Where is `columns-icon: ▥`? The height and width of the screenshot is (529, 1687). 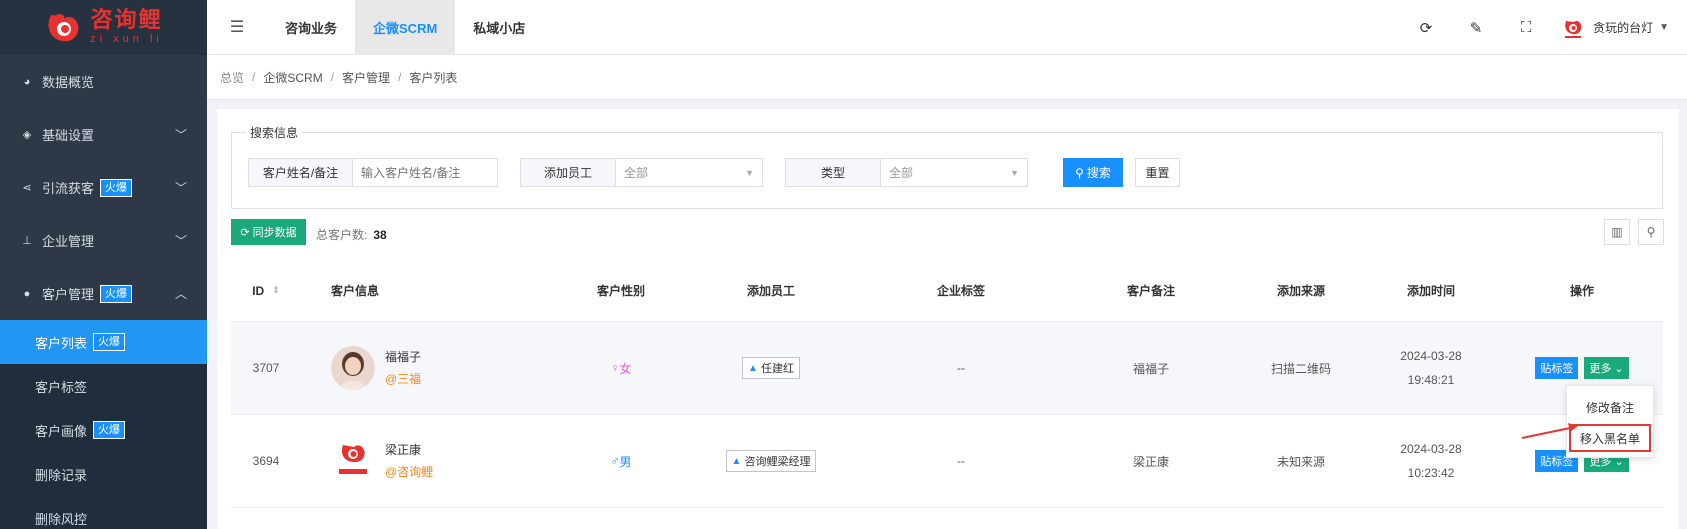
columns-icon: ▥ is located at coordinates (1617, 232).